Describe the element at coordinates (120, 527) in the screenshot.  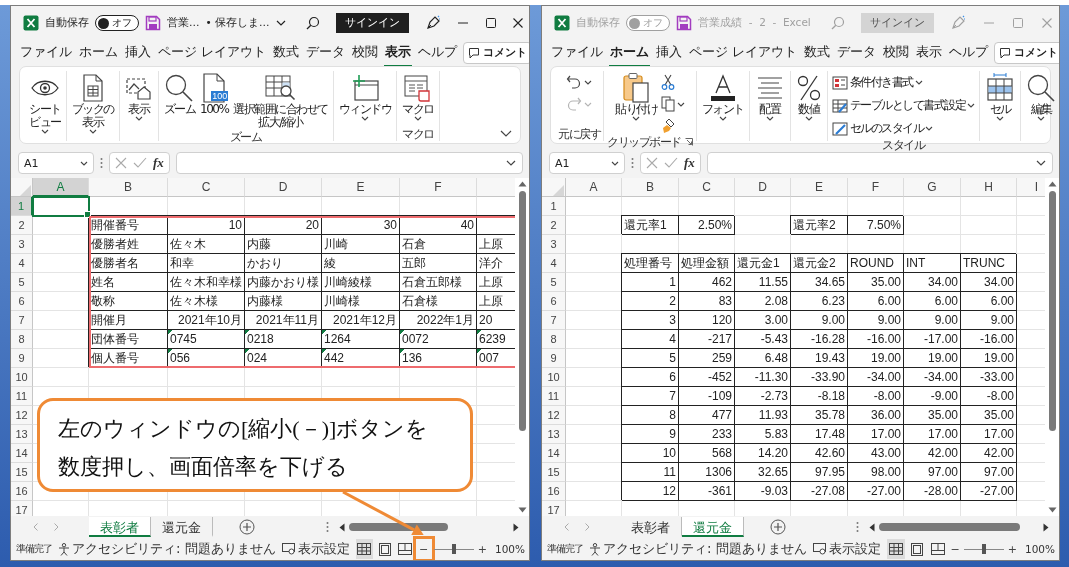
I see `sheet-tab: 表彰者` at that location.